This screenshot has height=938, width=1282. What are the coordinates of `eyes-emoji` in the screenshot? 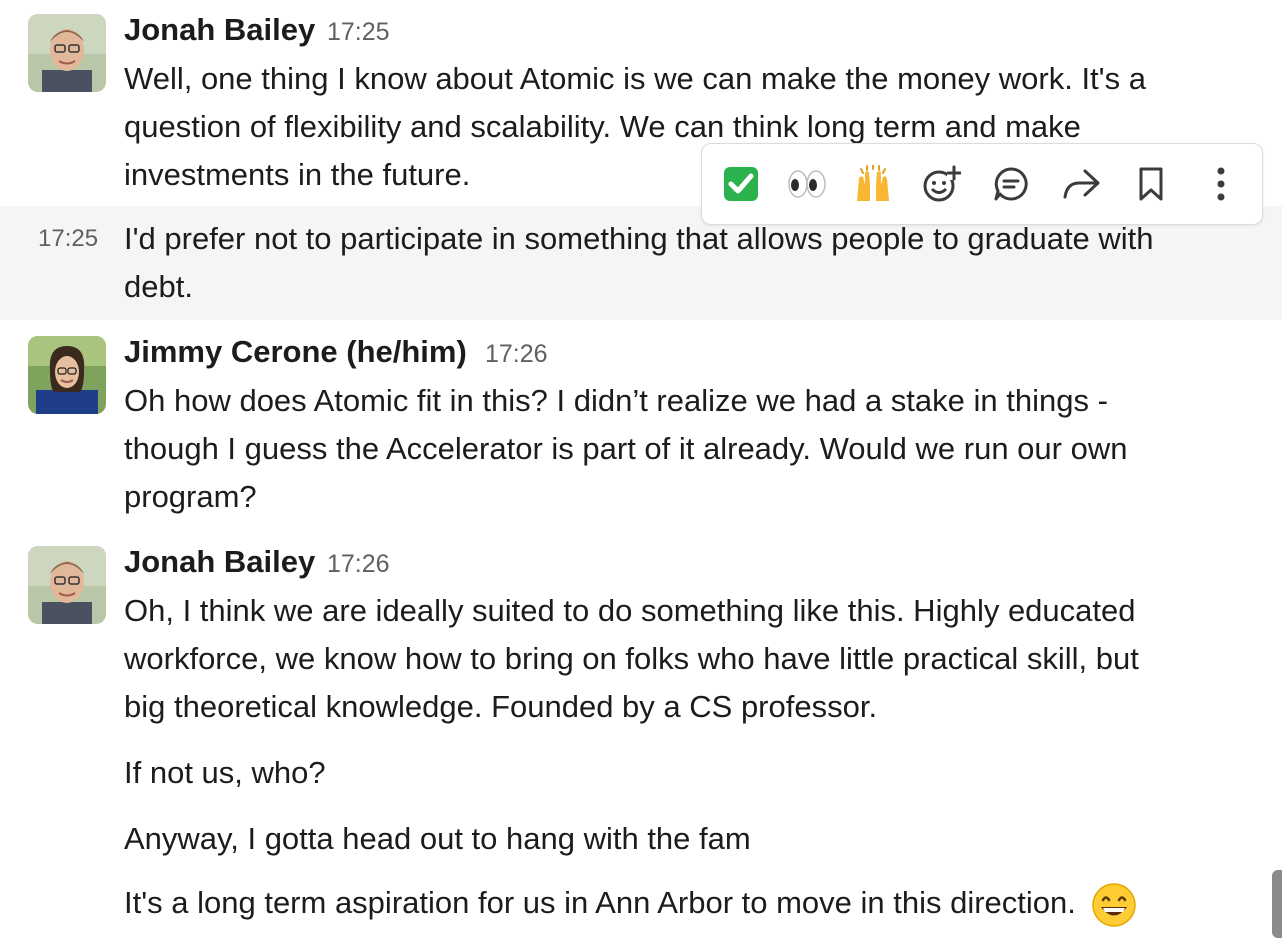 It's located at (807, 184).